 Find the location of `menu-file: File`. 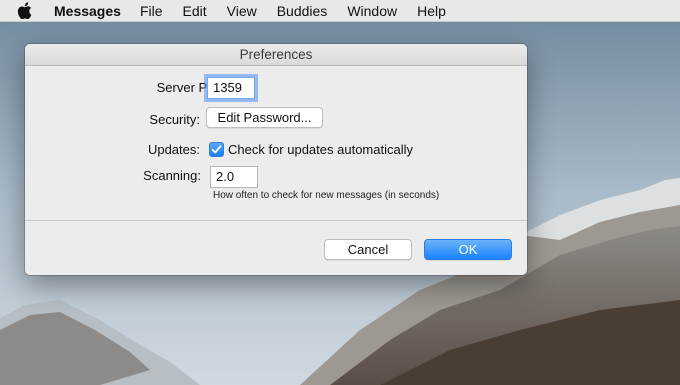

menu-file: File is located at coordinates (151, 11).